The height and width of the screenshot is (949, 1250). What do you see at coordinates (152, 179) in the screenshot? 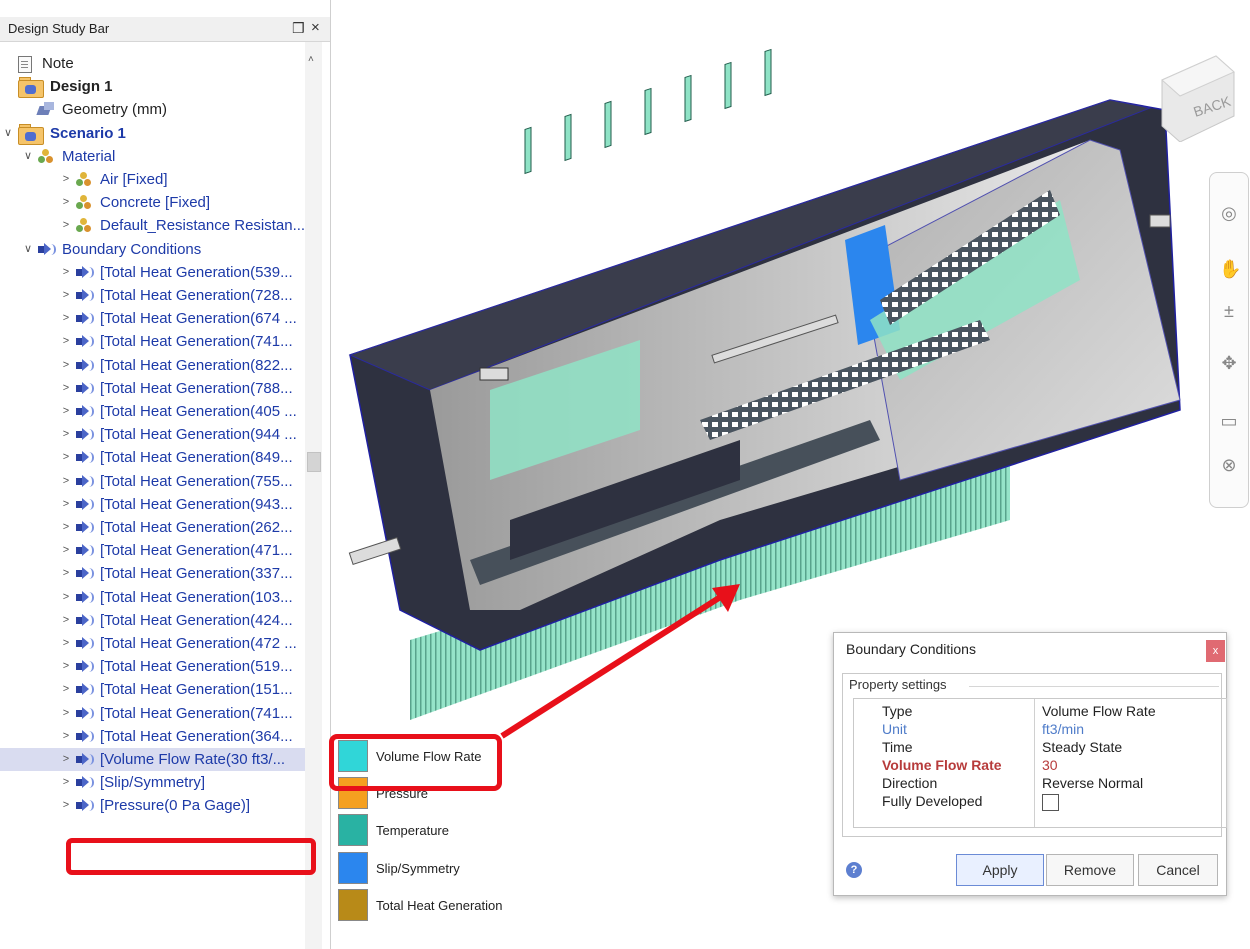
I see `tree-item: > Air [Fixed]` at bounding box center [152, 179].